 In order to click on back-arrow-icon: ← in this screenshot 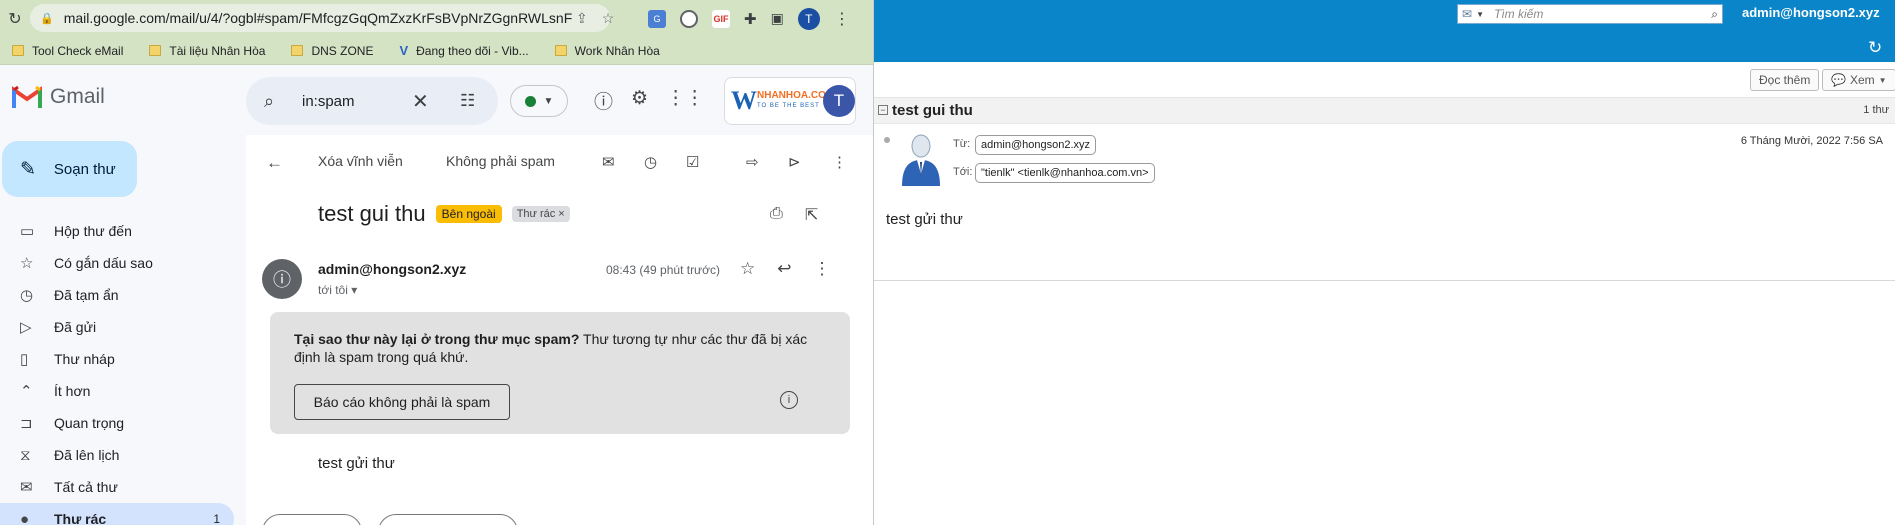, I will do `click(274, 163)`.